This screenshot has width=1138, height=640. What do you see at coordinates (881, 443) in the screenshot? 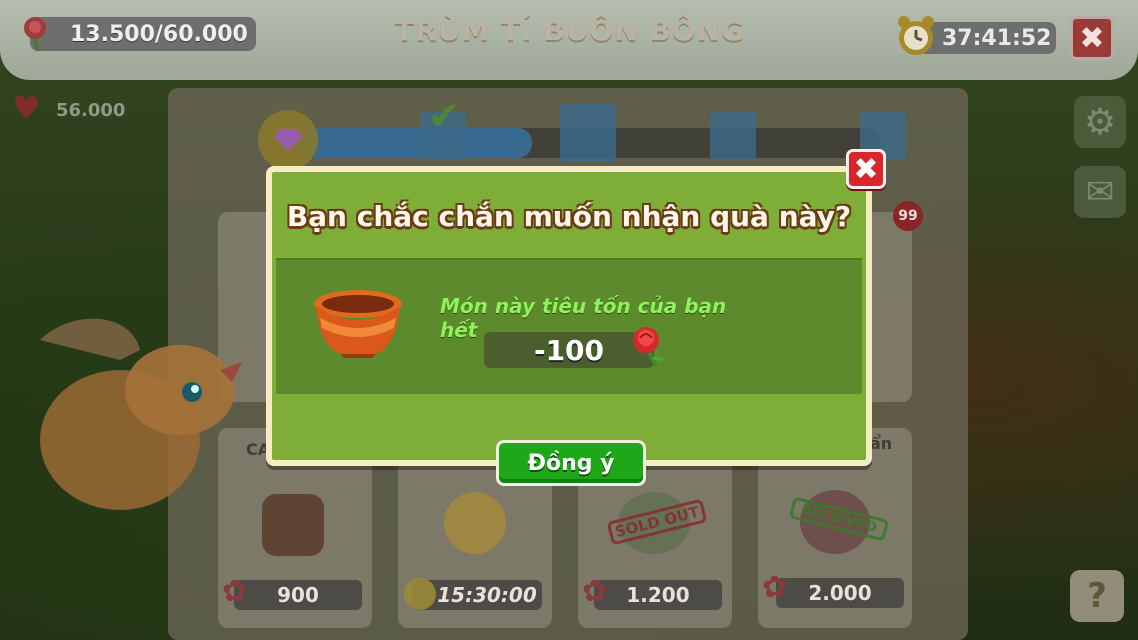
I see `card-label: ẩn` at bounding box center [881, 443].